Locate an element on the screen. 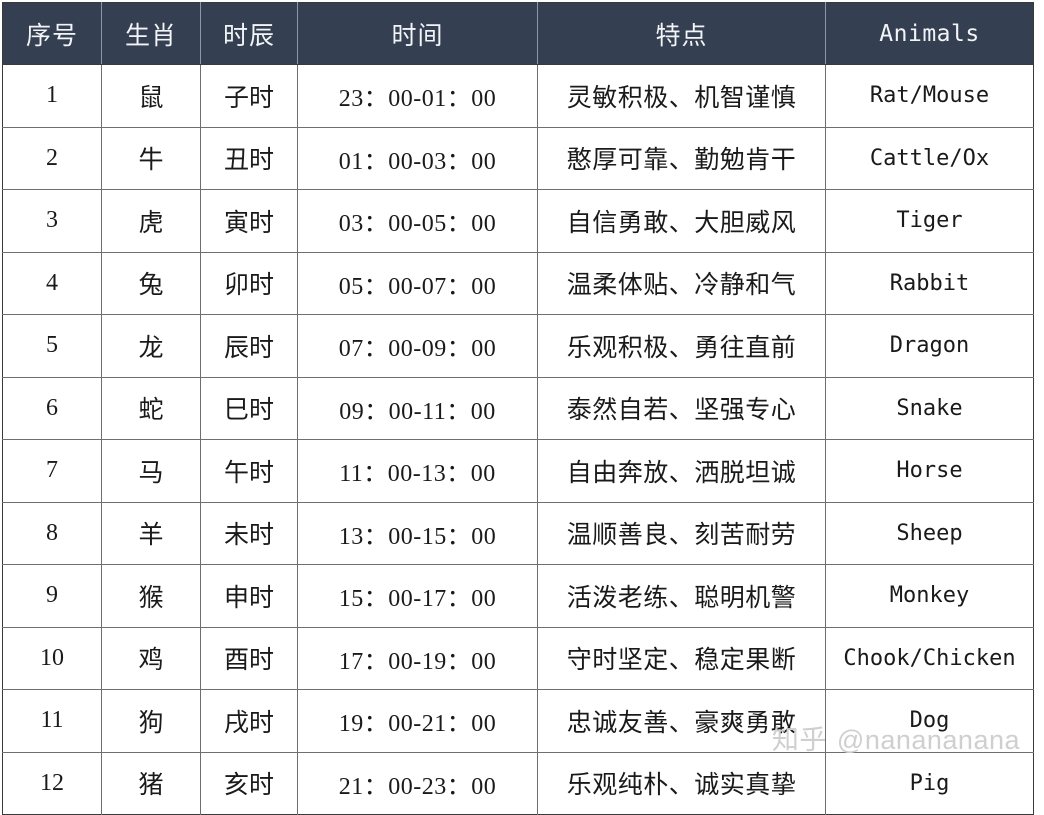 This screenshot has width=1044, height=815. cell-animal: Snake is located at coordinates (929, 408).